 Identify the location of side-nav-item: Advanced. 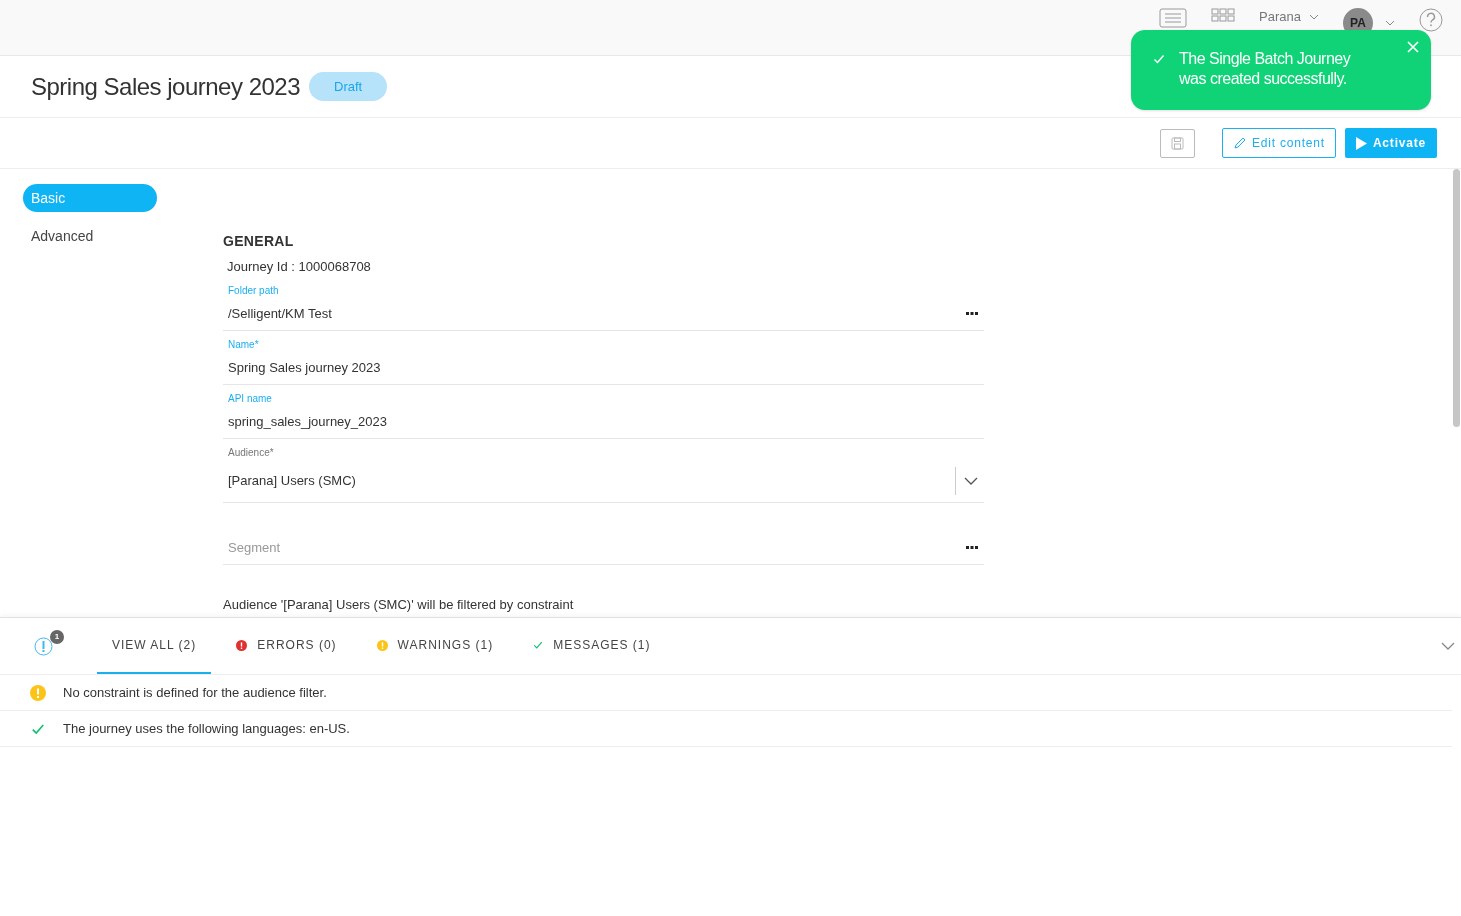
(90, 236).